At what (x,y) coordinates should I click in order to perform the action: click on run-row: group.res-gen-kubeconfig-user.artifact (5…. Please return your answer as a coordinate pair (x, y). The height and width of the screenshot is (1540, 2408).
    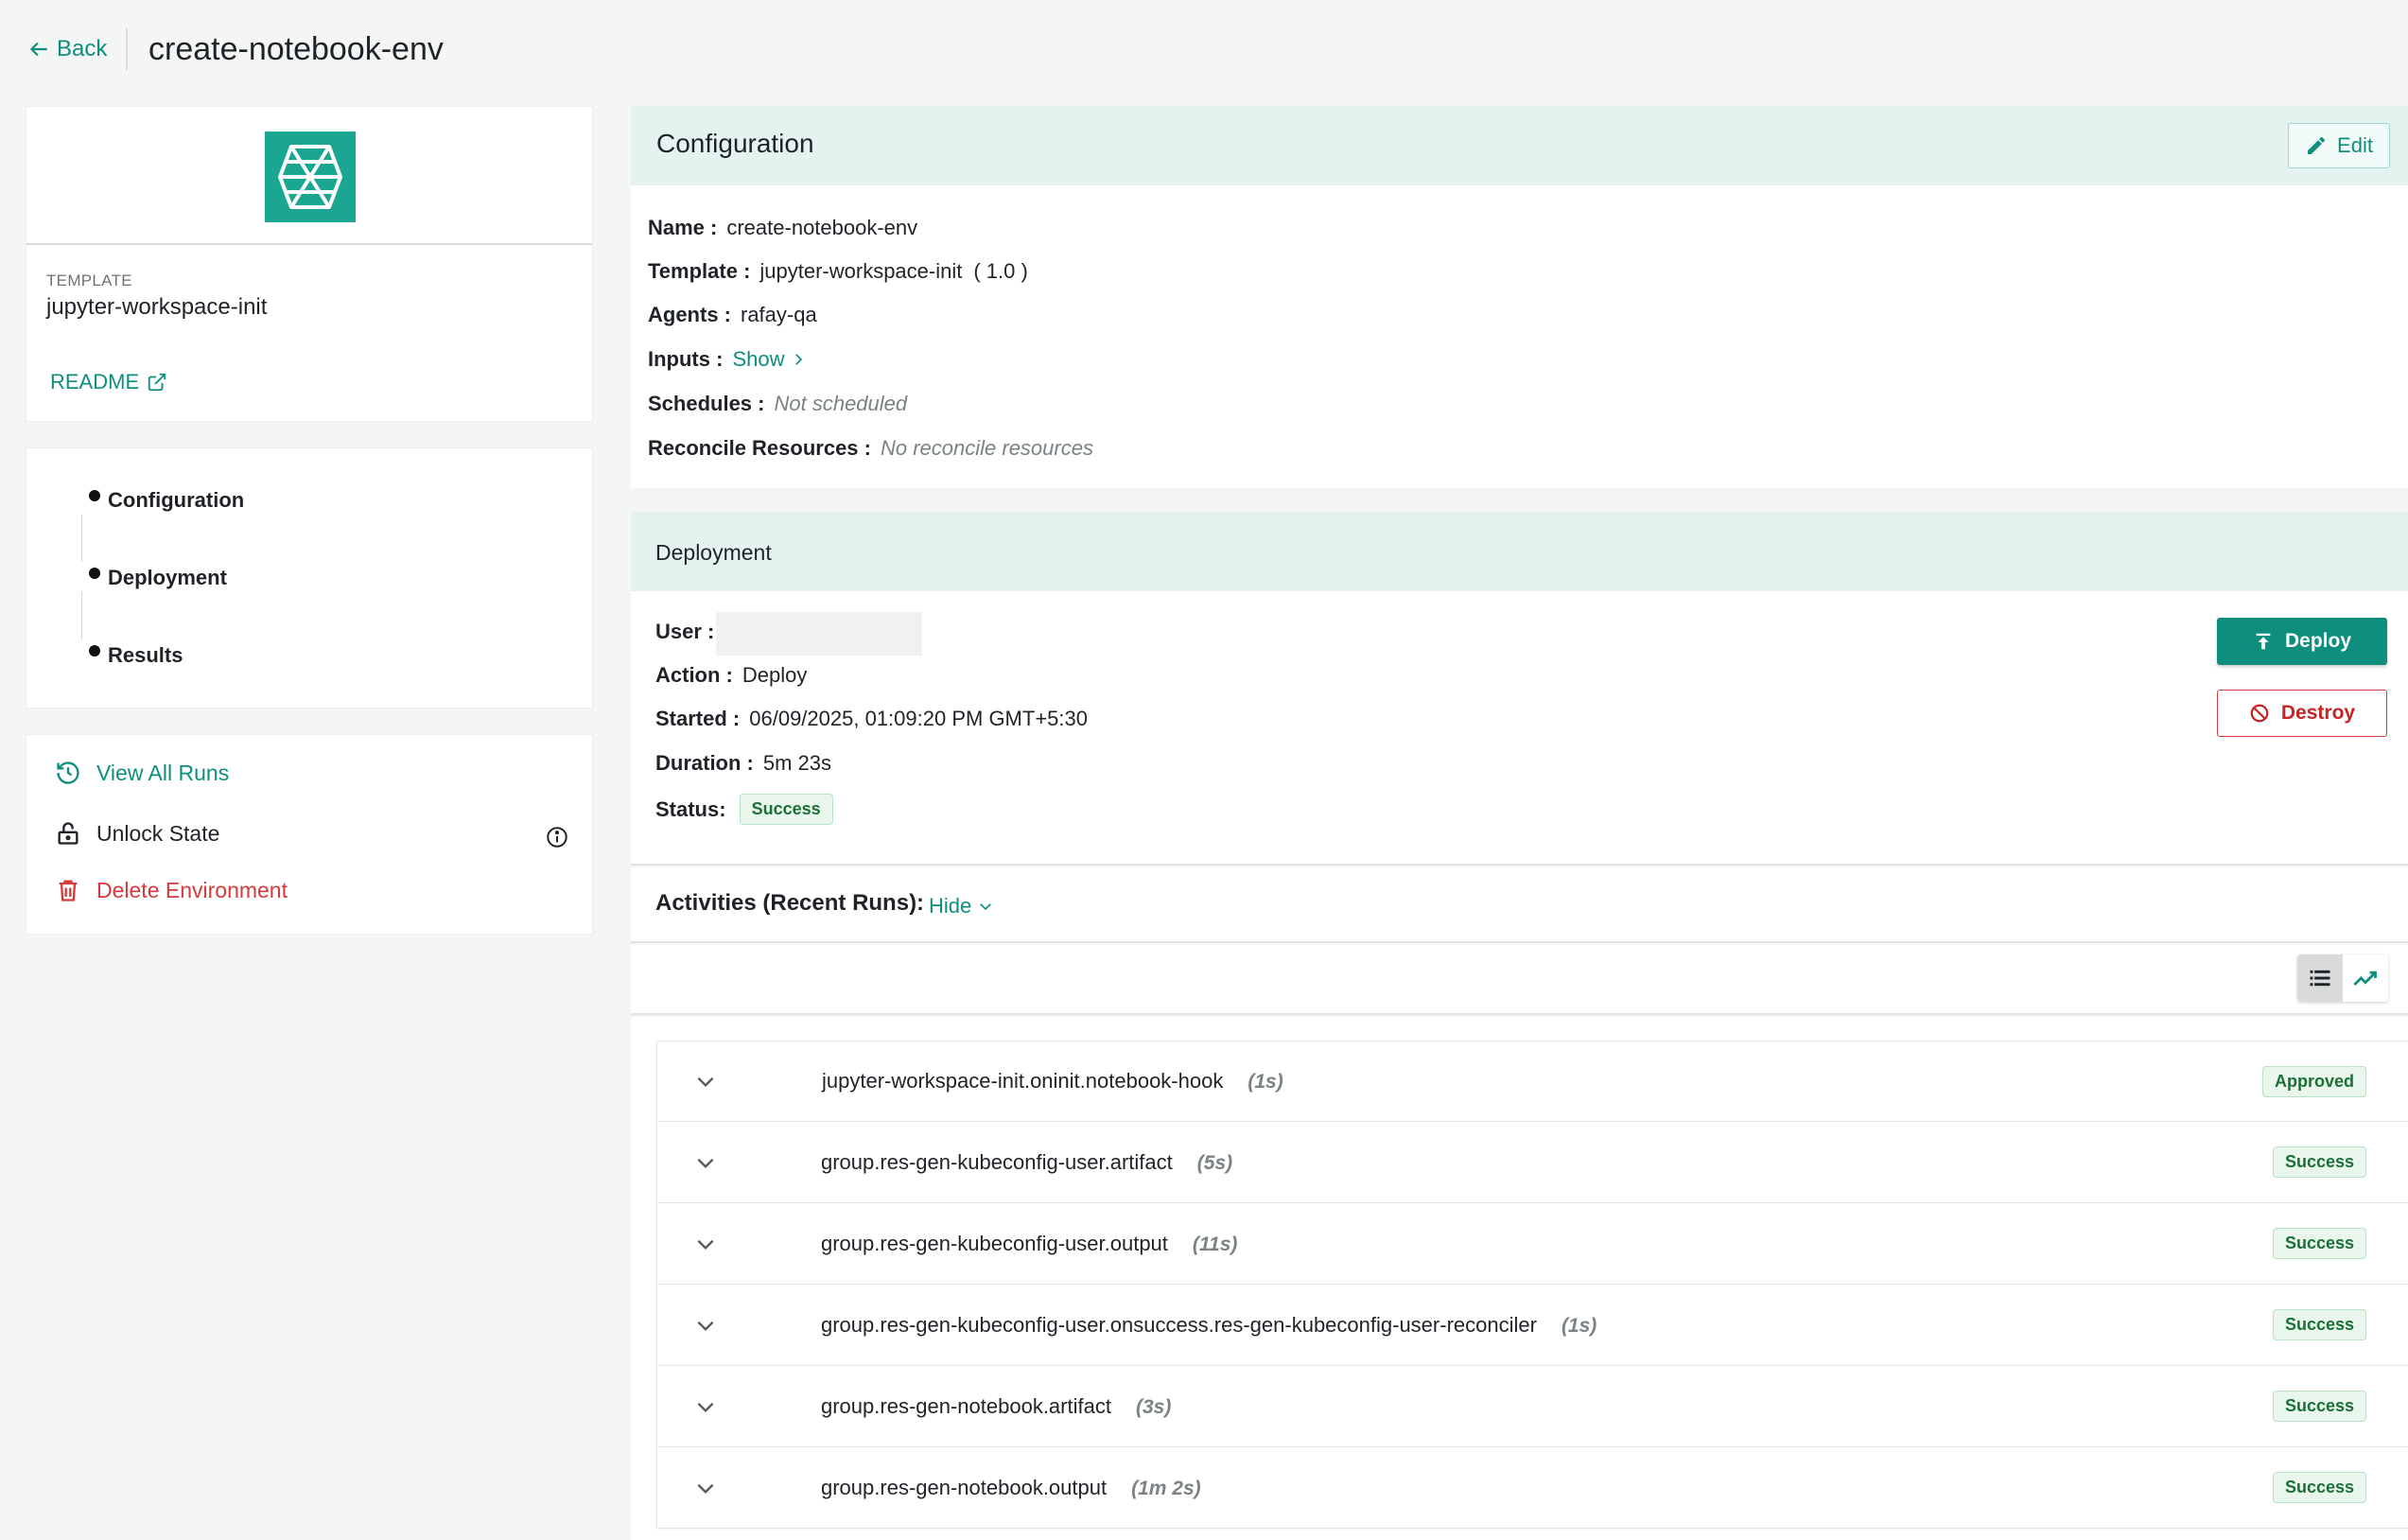
    Looking at the image, I should click on (1532, 1163).